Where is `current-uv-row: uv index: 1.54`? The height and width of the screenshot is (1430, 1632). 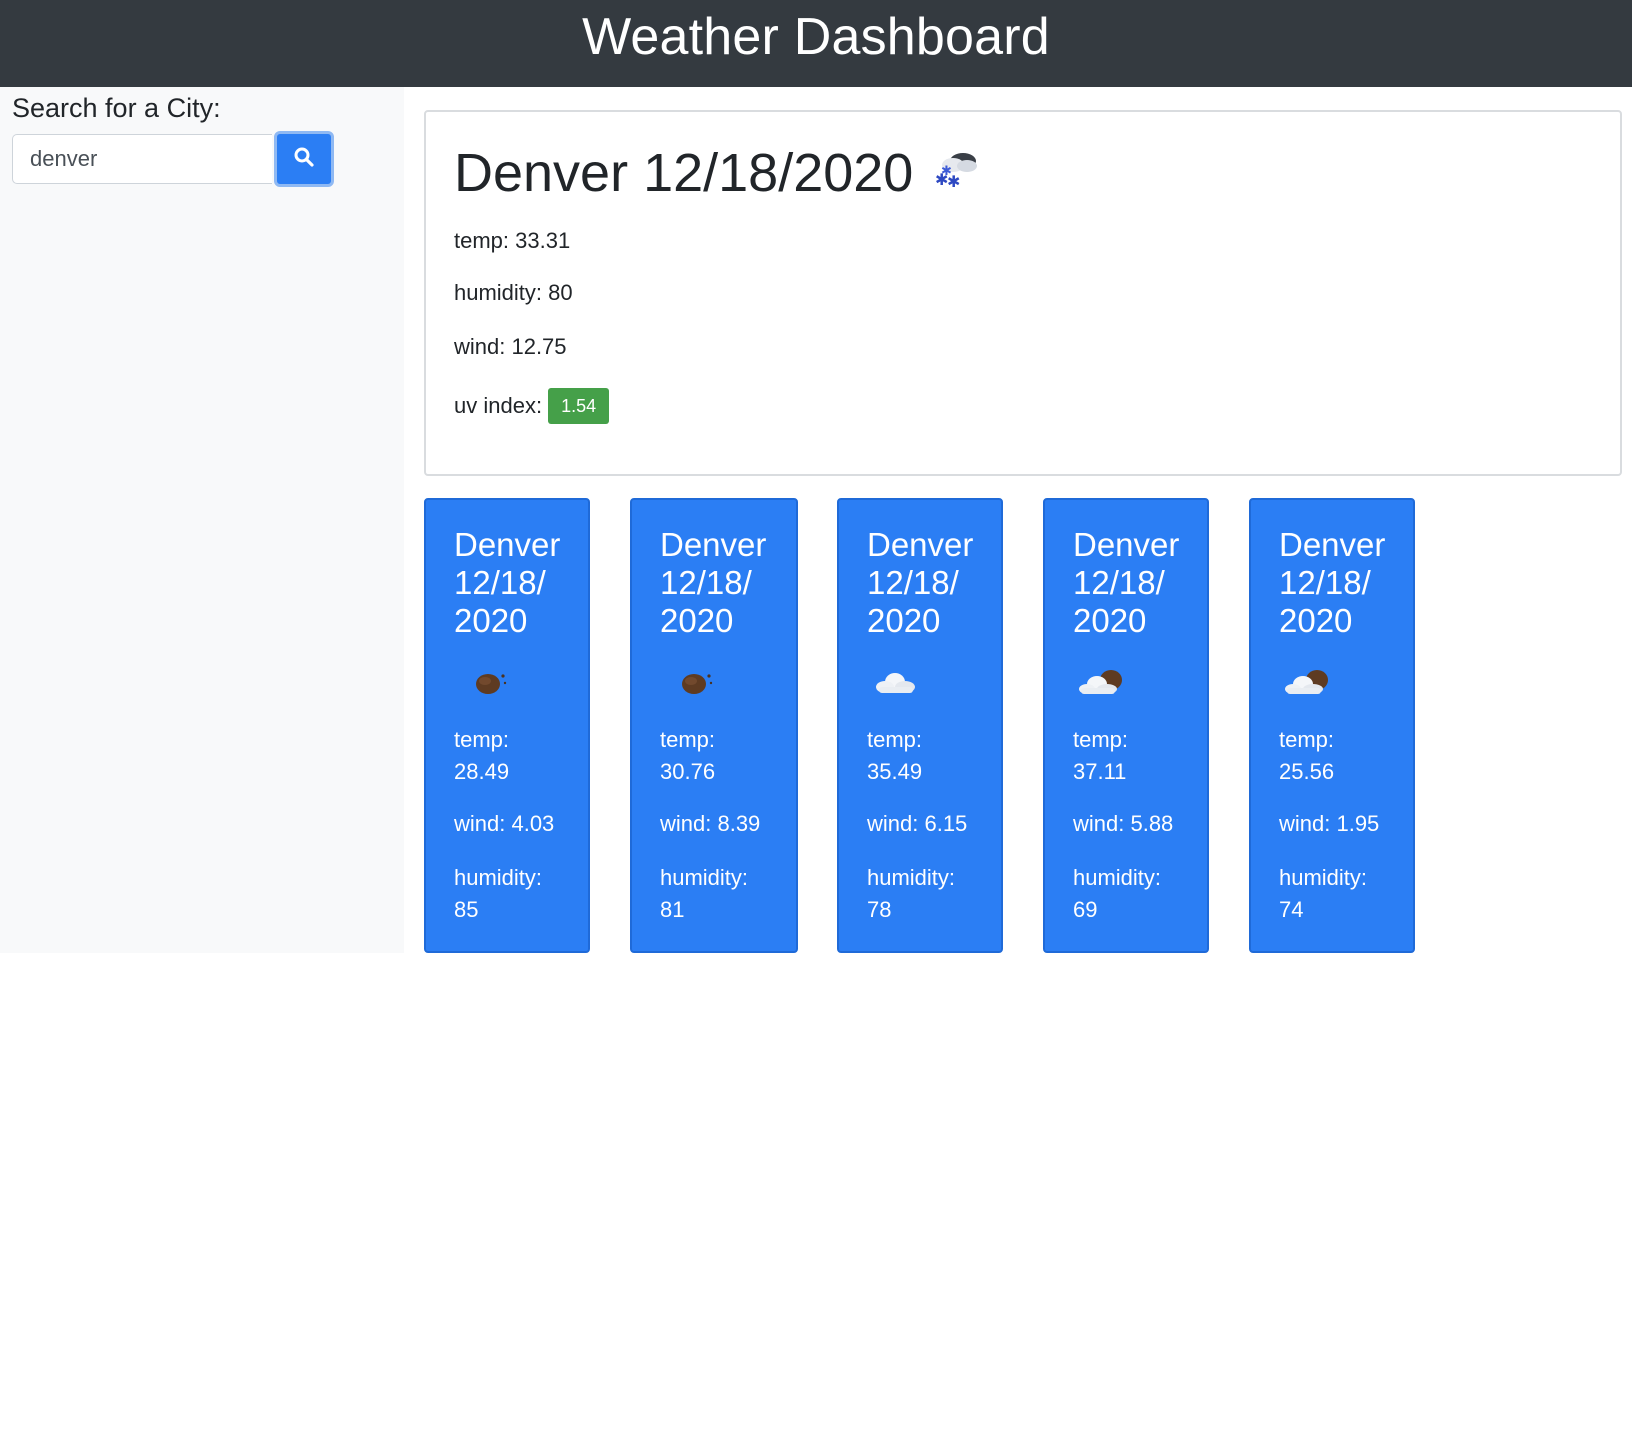 current-uv-row: uv index: 1.54 is located at coordinates (532, 406).